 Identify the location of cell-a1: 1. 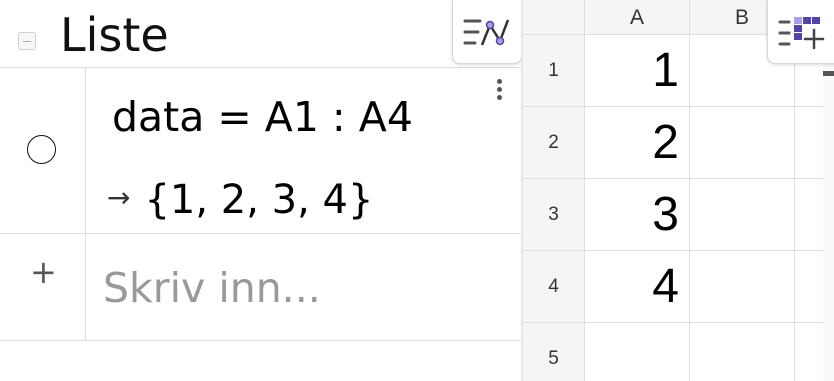
(637, 71).